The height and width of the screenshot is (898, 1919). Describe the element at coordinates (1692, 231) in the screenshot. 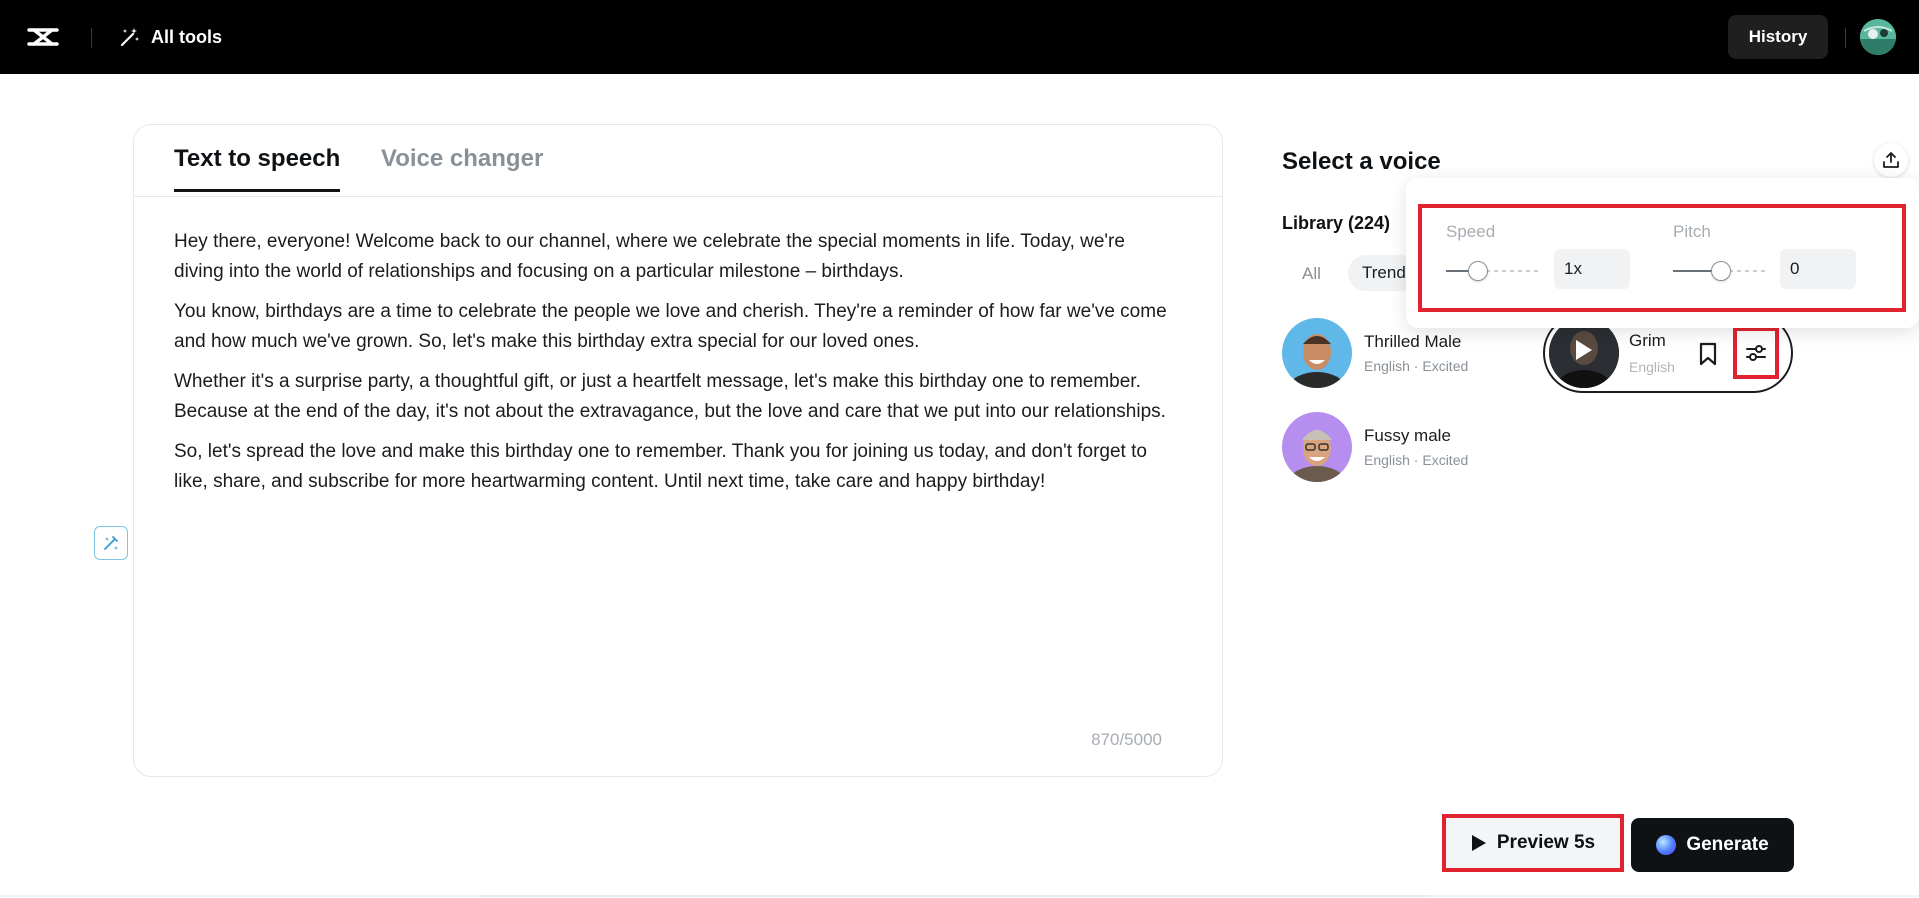

I see `pitch-label: Pitch` at that location.